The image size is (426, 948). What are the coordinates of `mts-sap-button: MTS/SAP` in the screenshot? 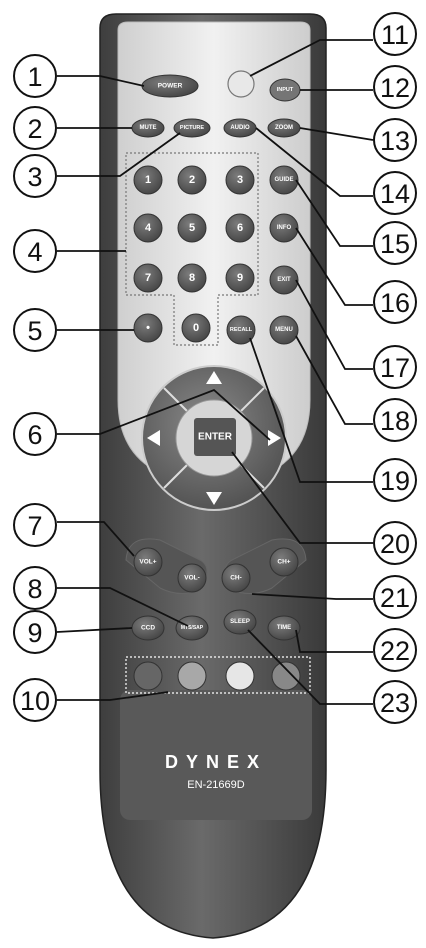 It's located at (192, 628).